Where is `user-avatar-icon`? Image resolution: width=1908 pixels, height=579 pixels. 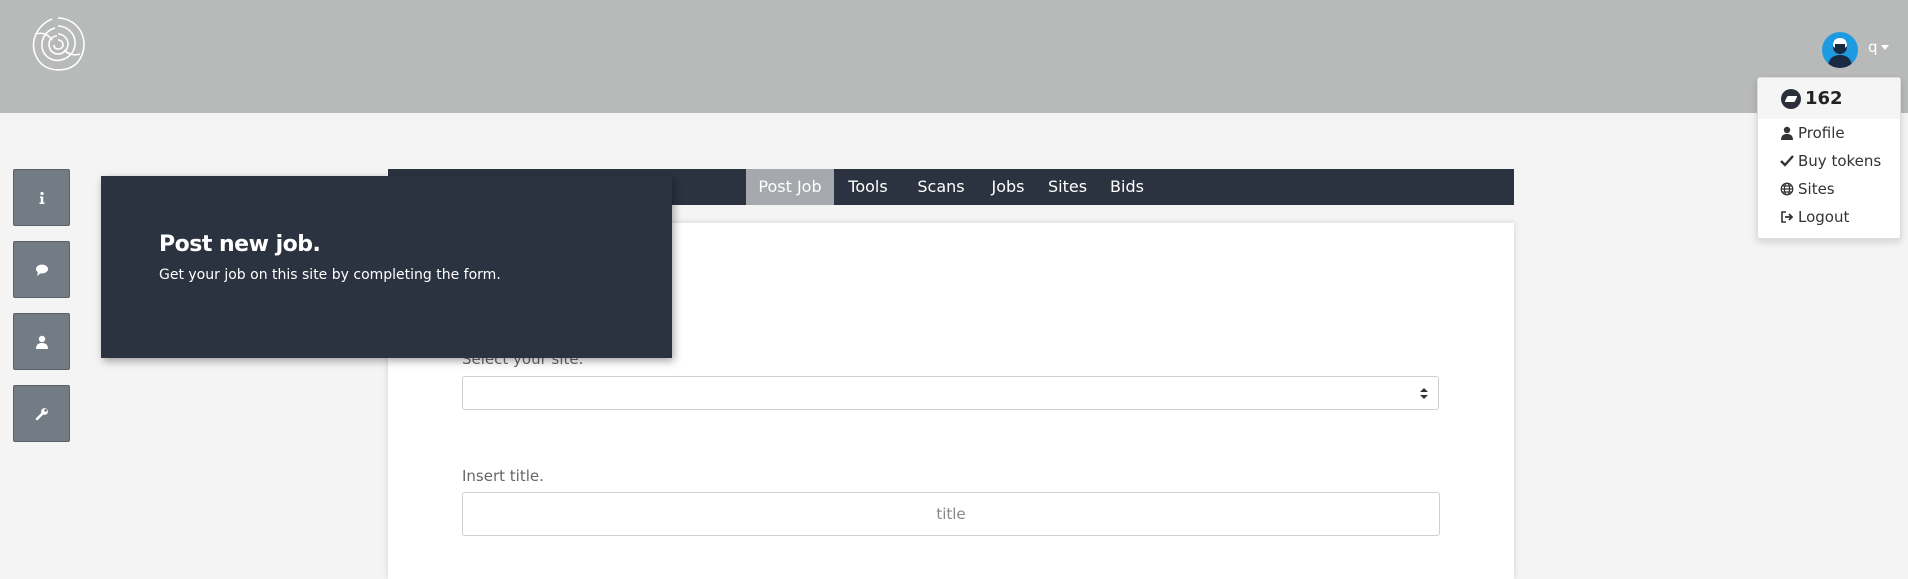
user-avatar-icon is located at coordinates (1840, 50).